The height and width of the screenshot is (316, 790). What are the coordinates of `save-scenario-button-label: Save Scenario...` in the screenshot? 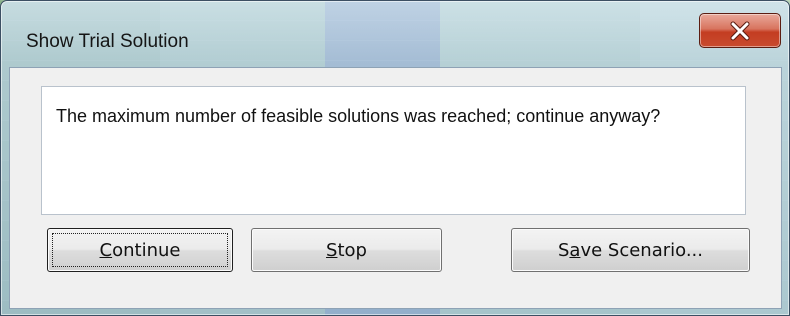 It's located at (630, 250).